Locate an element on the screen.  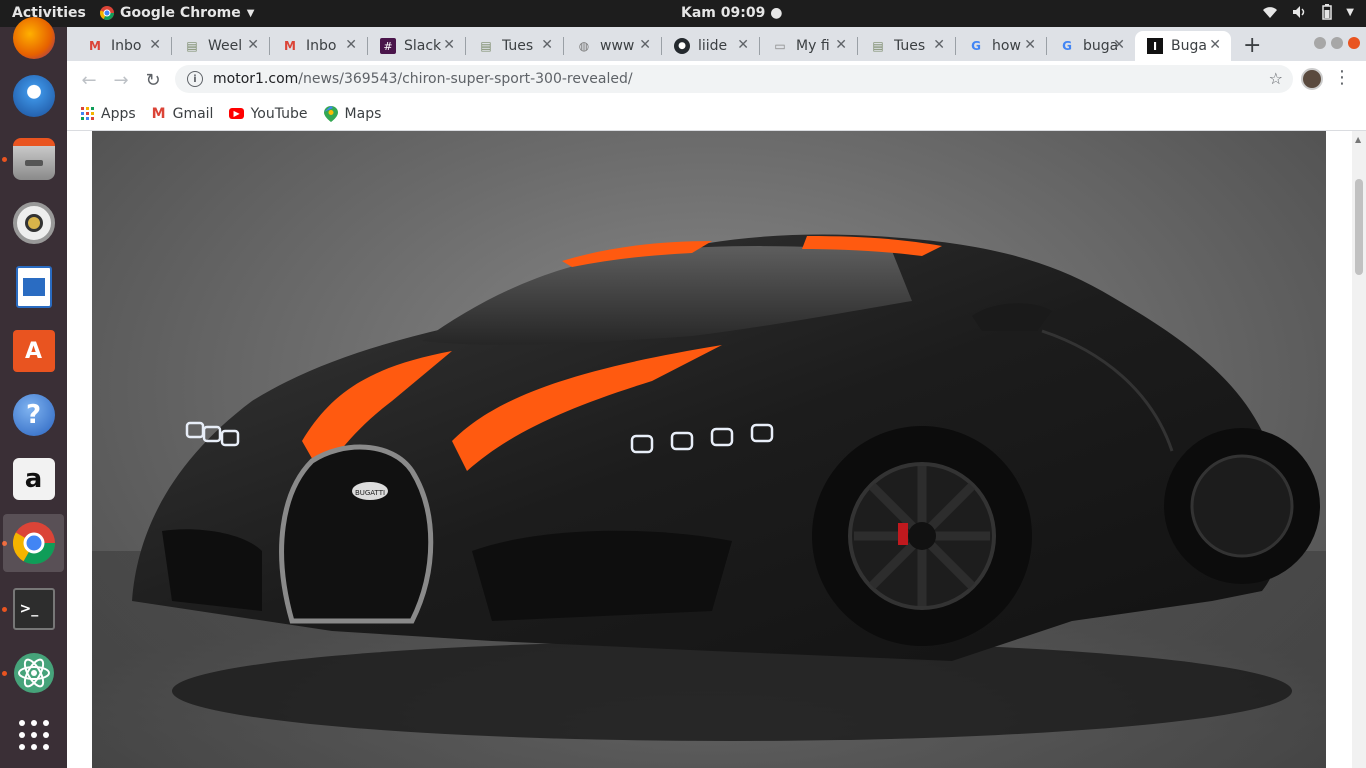
tab-2: M Inbo ✕ is located at coordinates (318, 46).